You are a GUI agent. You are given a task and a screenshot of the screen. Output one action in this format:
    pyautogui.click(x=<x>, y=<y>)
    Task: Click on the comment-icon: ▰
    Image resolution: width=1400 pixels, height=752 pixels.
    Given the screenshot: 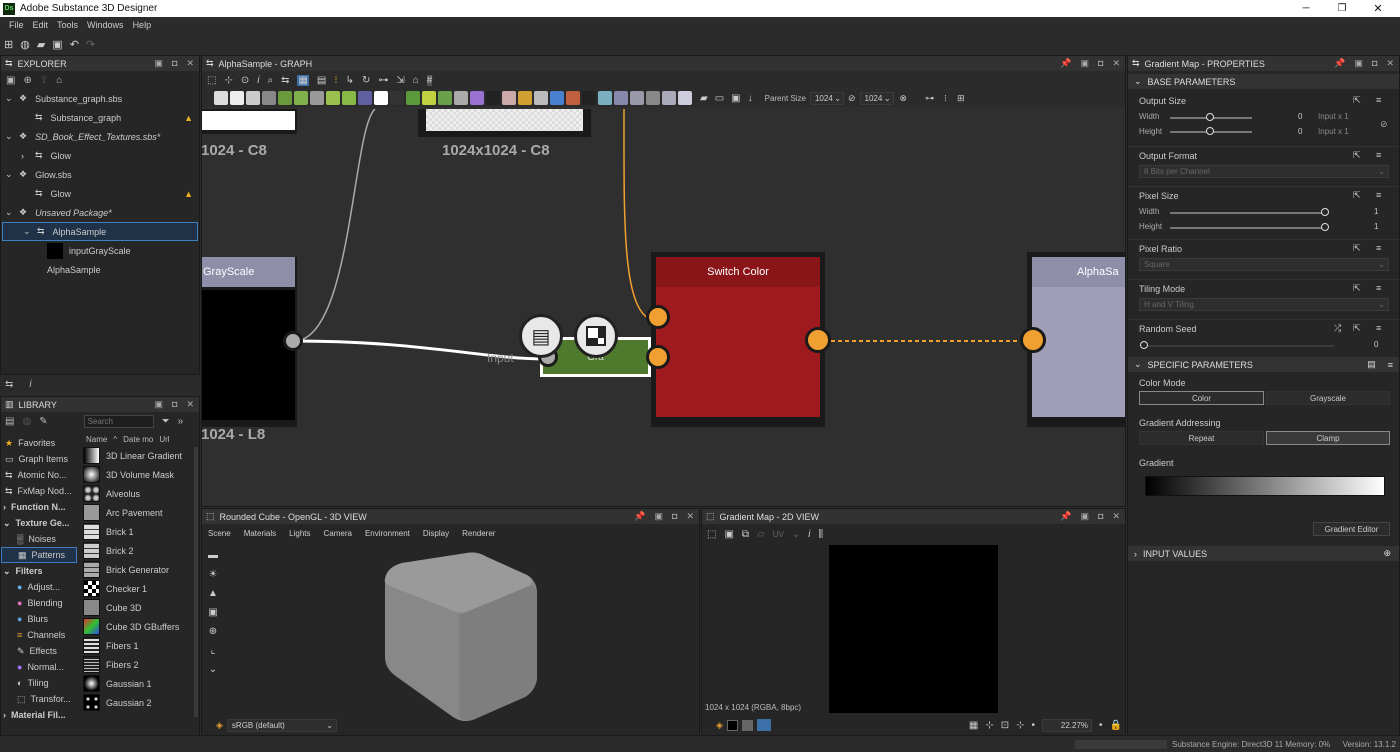 What is the action you would take?
    pyautogui.click(x=704, y=98)
    